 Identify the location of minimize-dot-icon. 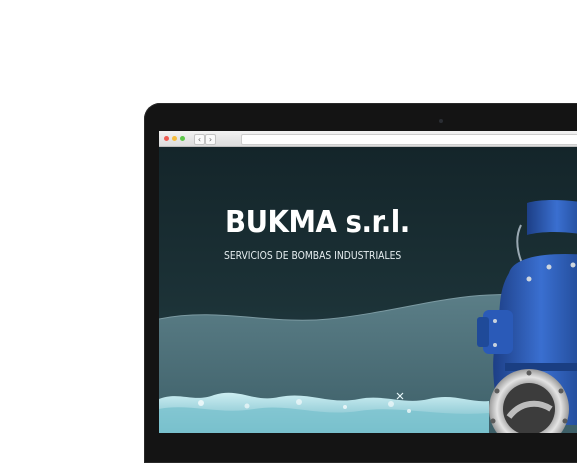
(174, 138).